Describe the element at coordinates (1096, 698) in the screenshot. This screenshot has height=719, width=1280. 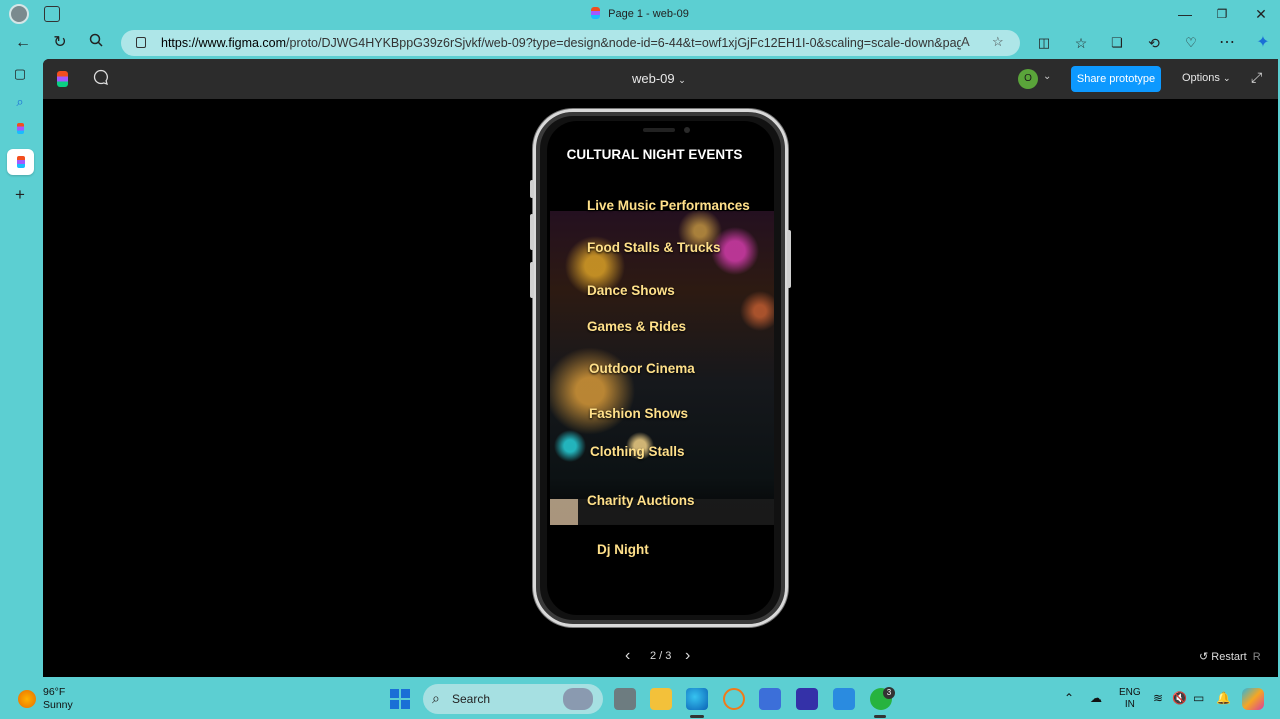
I see `cloud-icon: ☁` at that location.